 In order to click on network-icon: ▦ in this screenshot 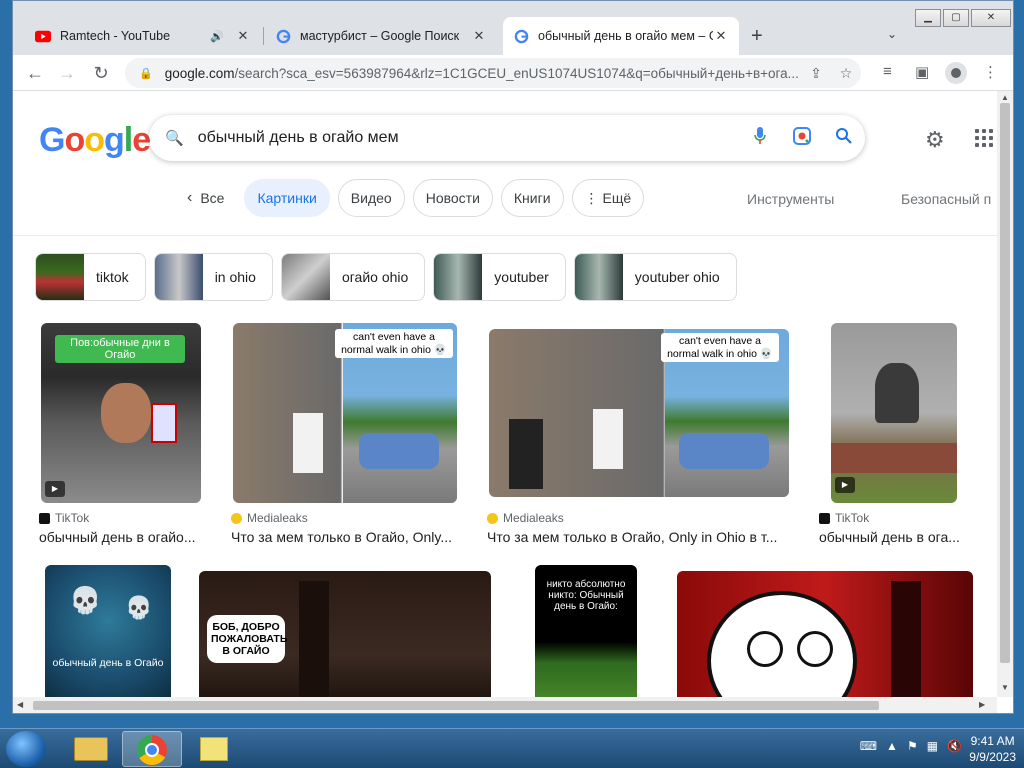, I will do `click(932, 746)`.